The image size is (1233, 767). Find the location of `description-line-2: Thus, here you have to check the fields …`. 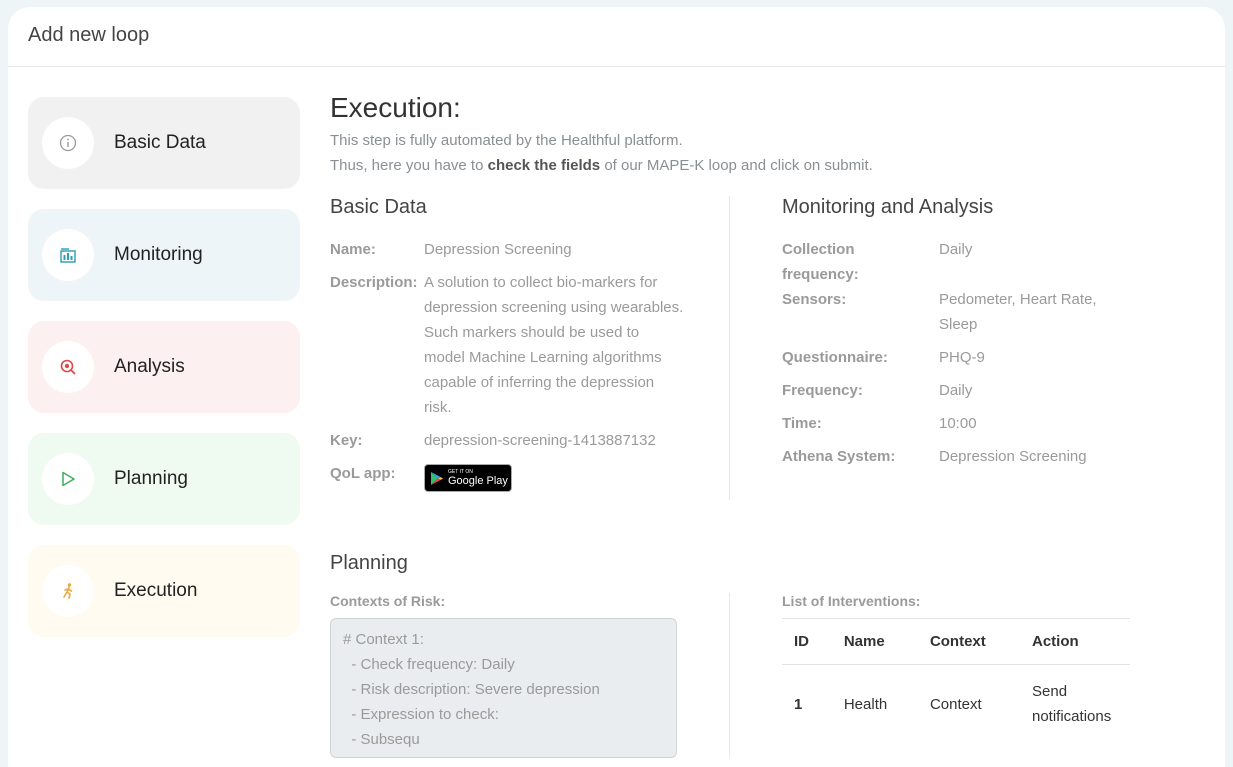

description-line-2: Thus, here you have to check the fields … is located at coordinates (601, 165).